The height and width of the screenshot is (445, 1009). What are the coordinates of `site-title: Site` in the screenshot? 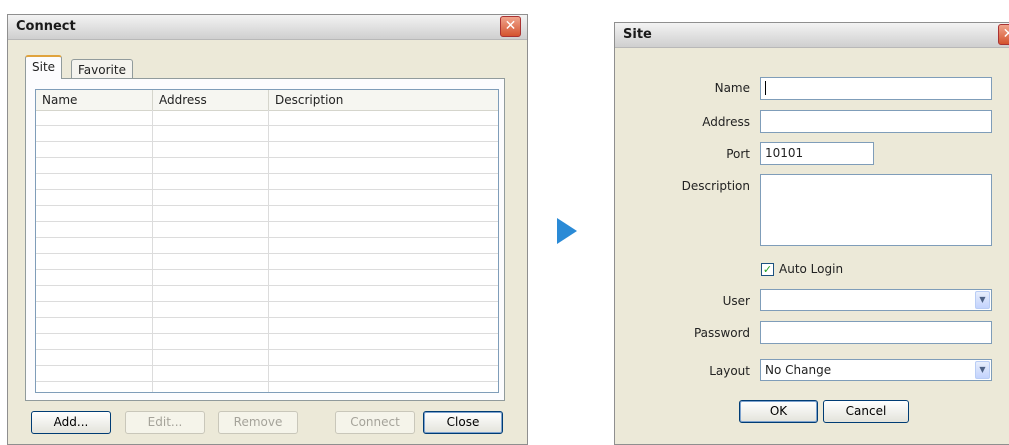 It's located at (637, 34).